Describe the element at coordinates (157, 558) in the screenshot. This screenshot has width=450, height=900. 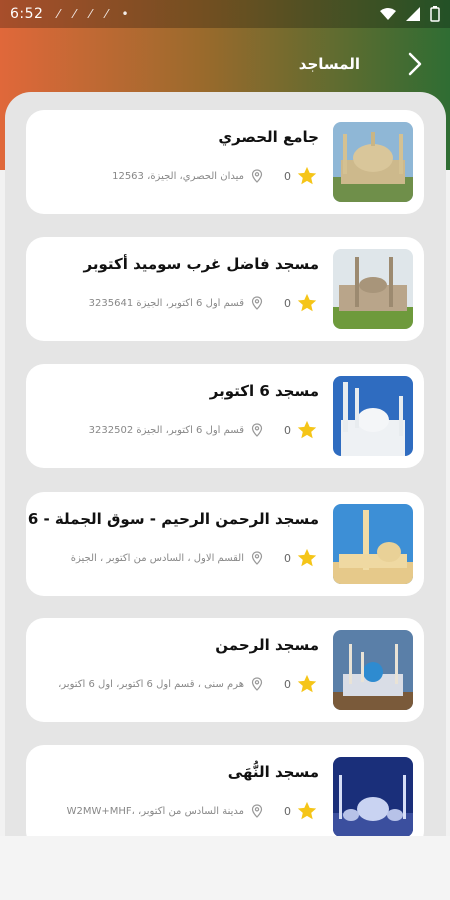
I see `mosque-address: القسم الاول ، السادس من اكتوبر ، الجيزة` at that location.